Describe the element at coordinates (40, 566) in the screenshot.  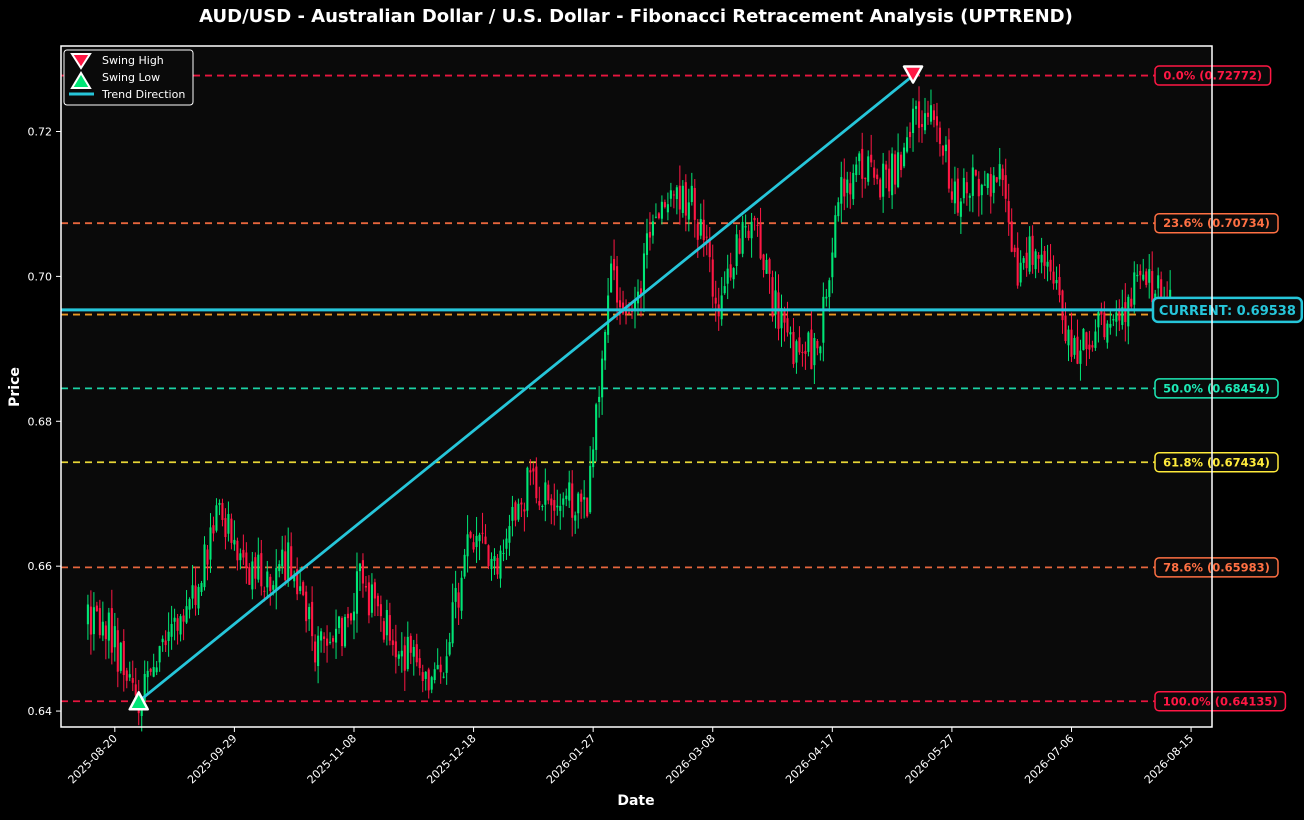
I see `y-tick-label: 0.66` at that location.